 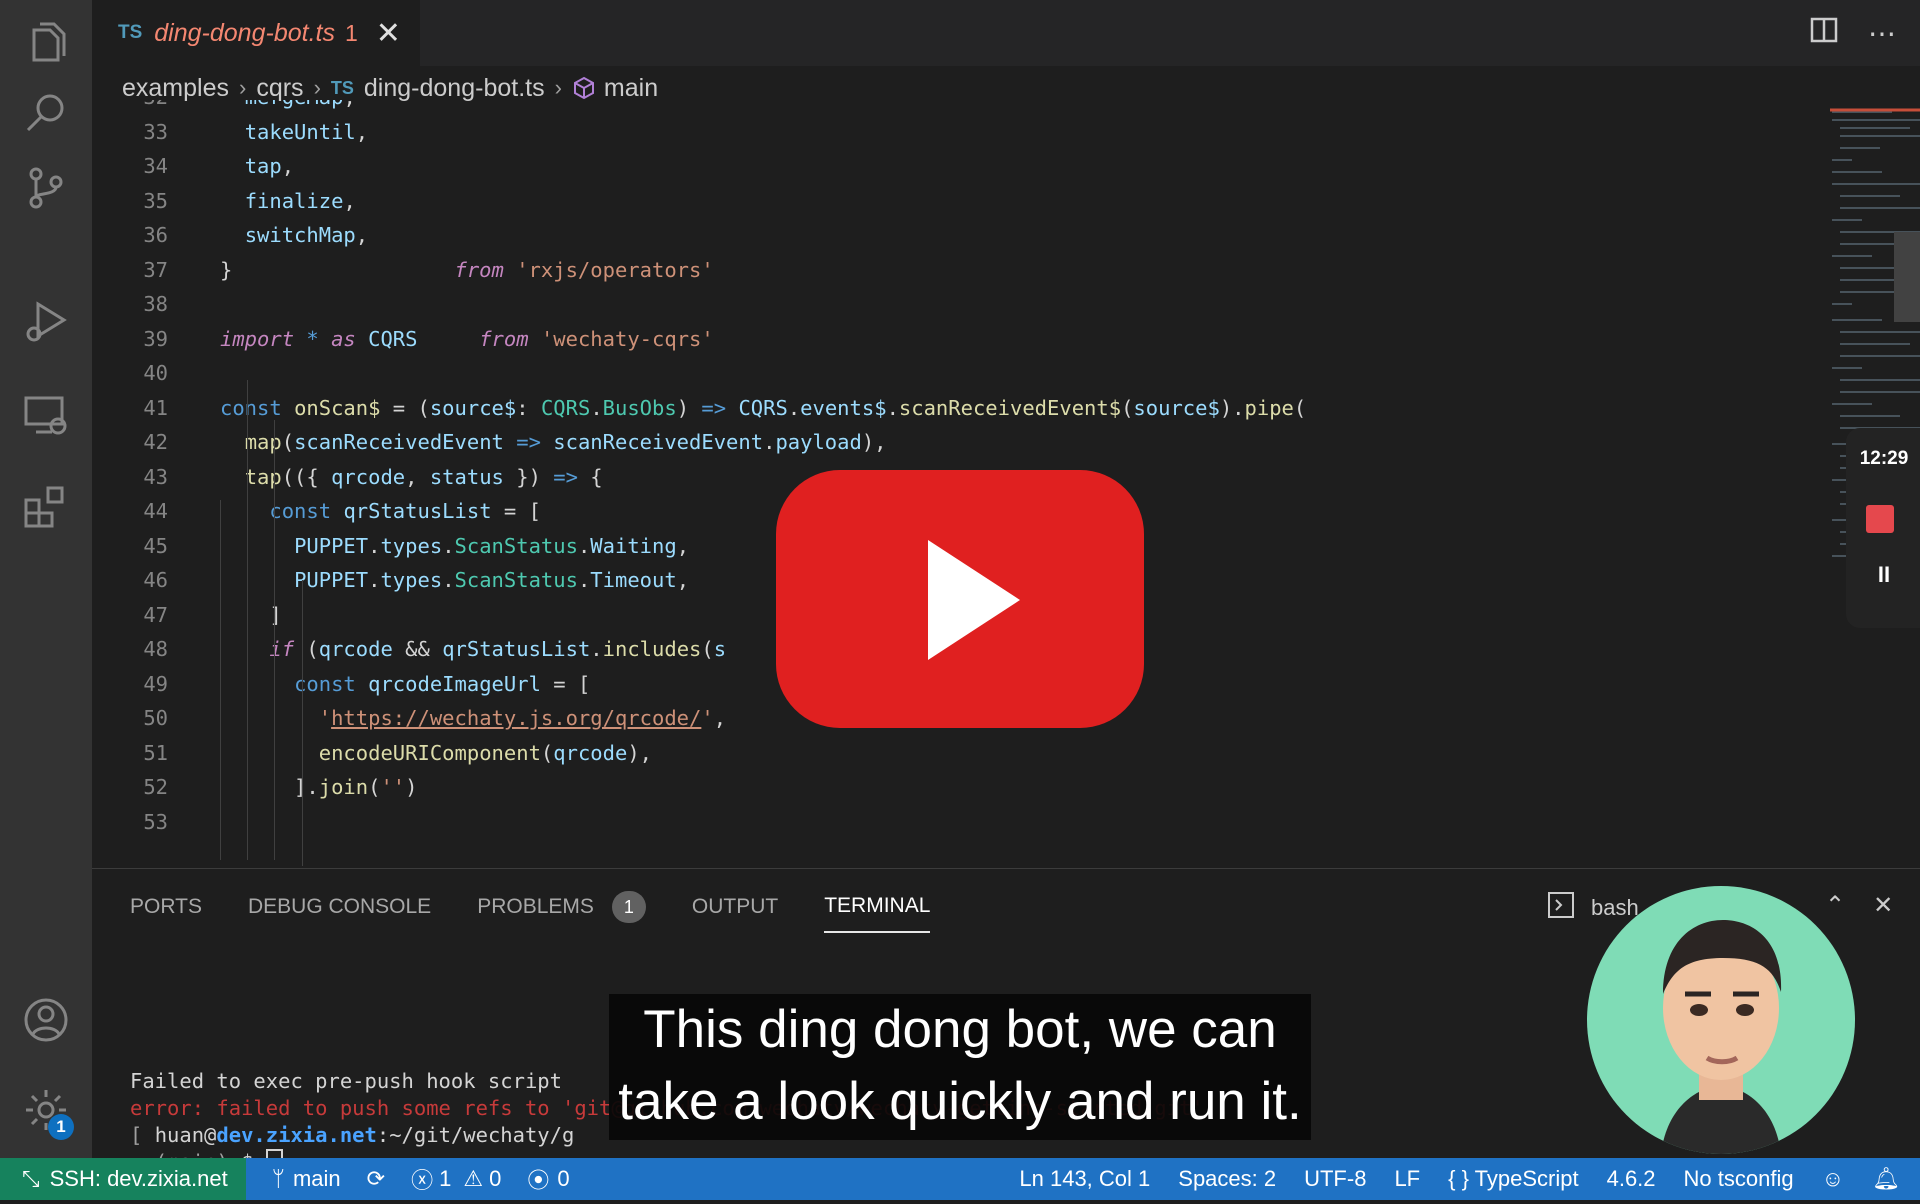 I want to click on code-line: 39 import * as CQRS from 'wechaty-cqrs', so click(x=402, y=339).